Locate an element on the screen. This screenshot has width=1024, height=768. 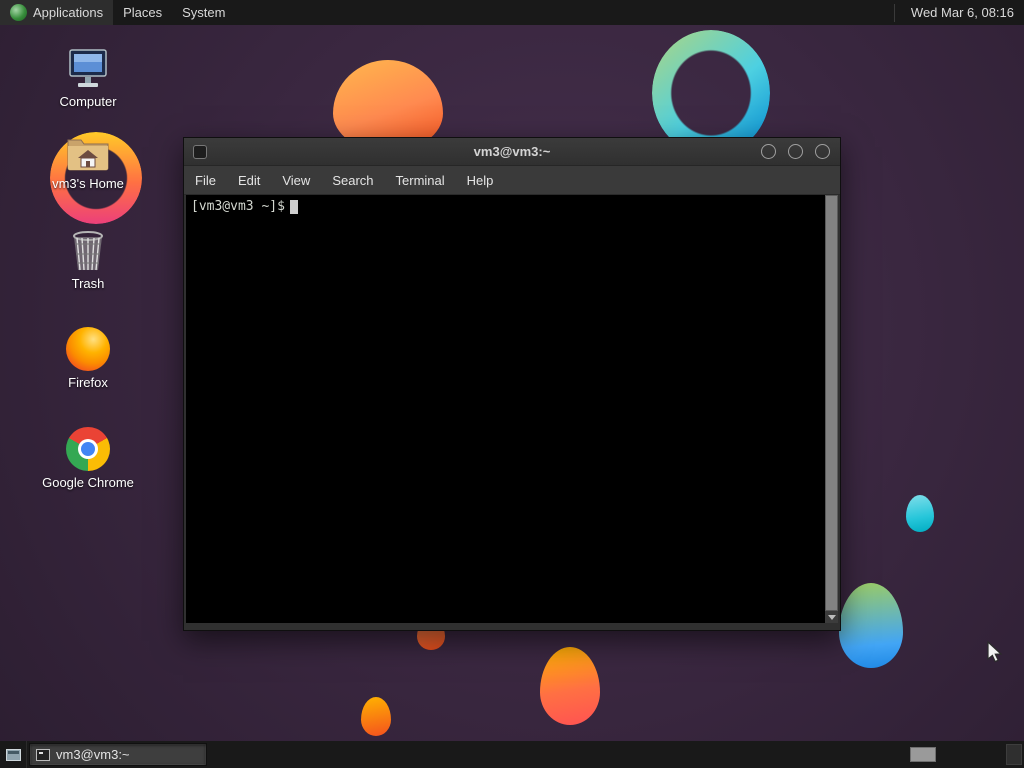
panel-separator is located at coordinates (894, 12).